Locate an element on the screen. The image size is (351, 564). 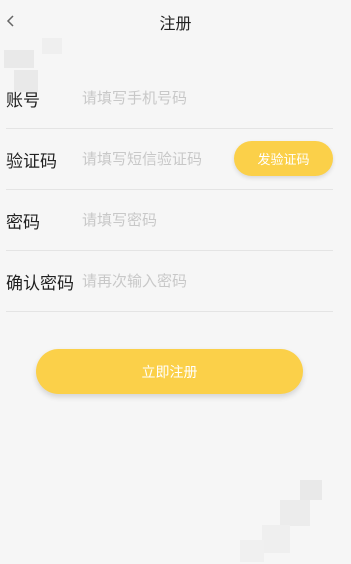
verification-code-input is located at coordinates (157, 159).